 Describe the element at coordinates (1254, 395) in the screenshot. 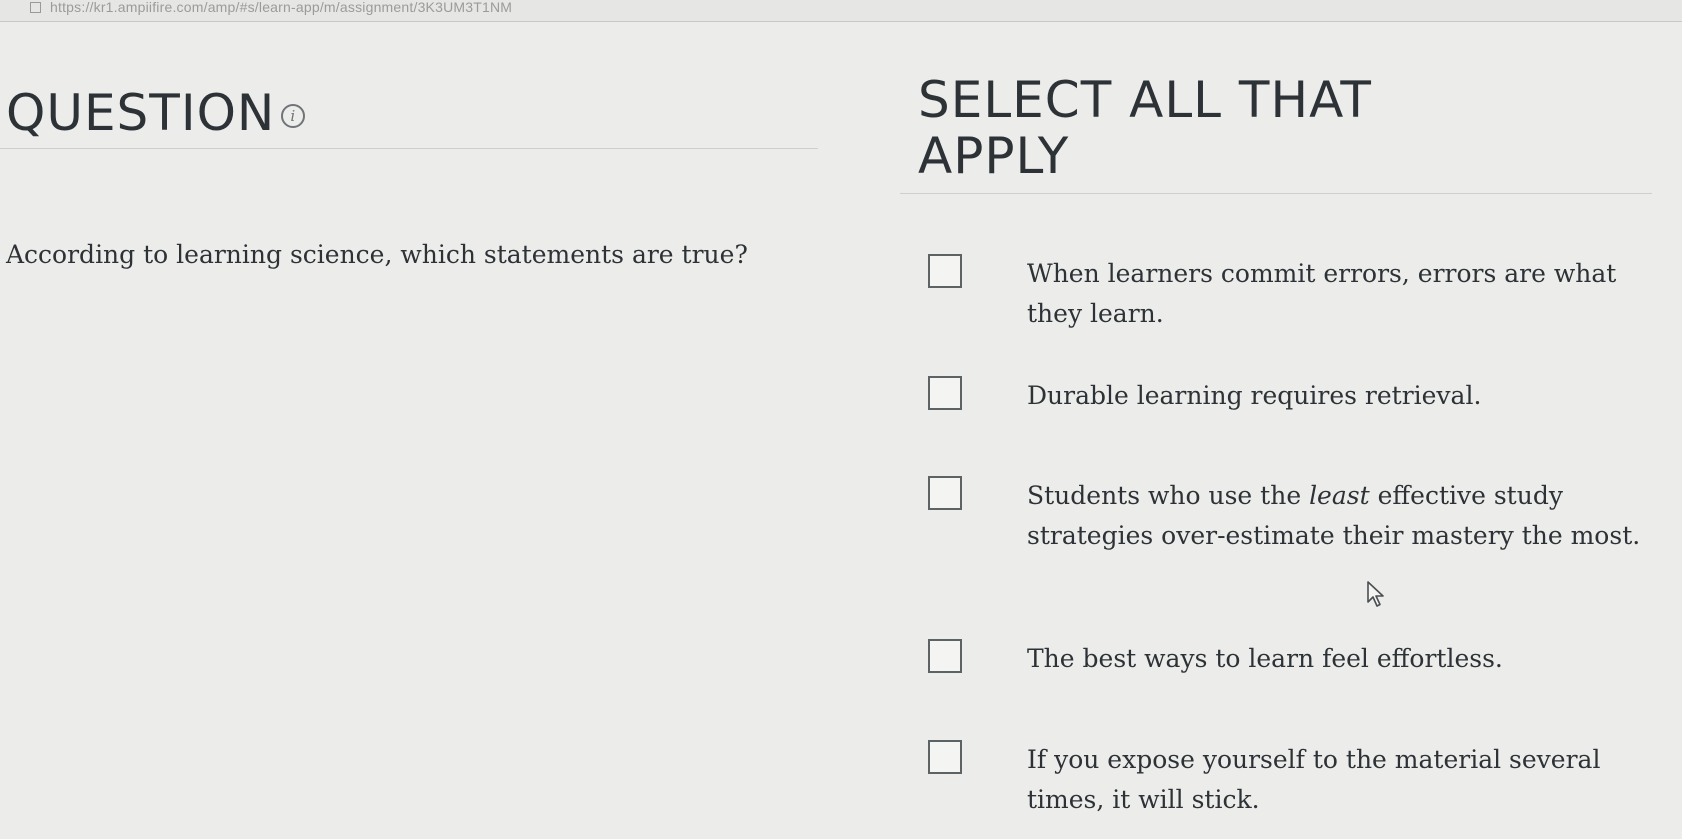

I see `answer-option-2-text: Durable learning requires retrieval.` at that location.